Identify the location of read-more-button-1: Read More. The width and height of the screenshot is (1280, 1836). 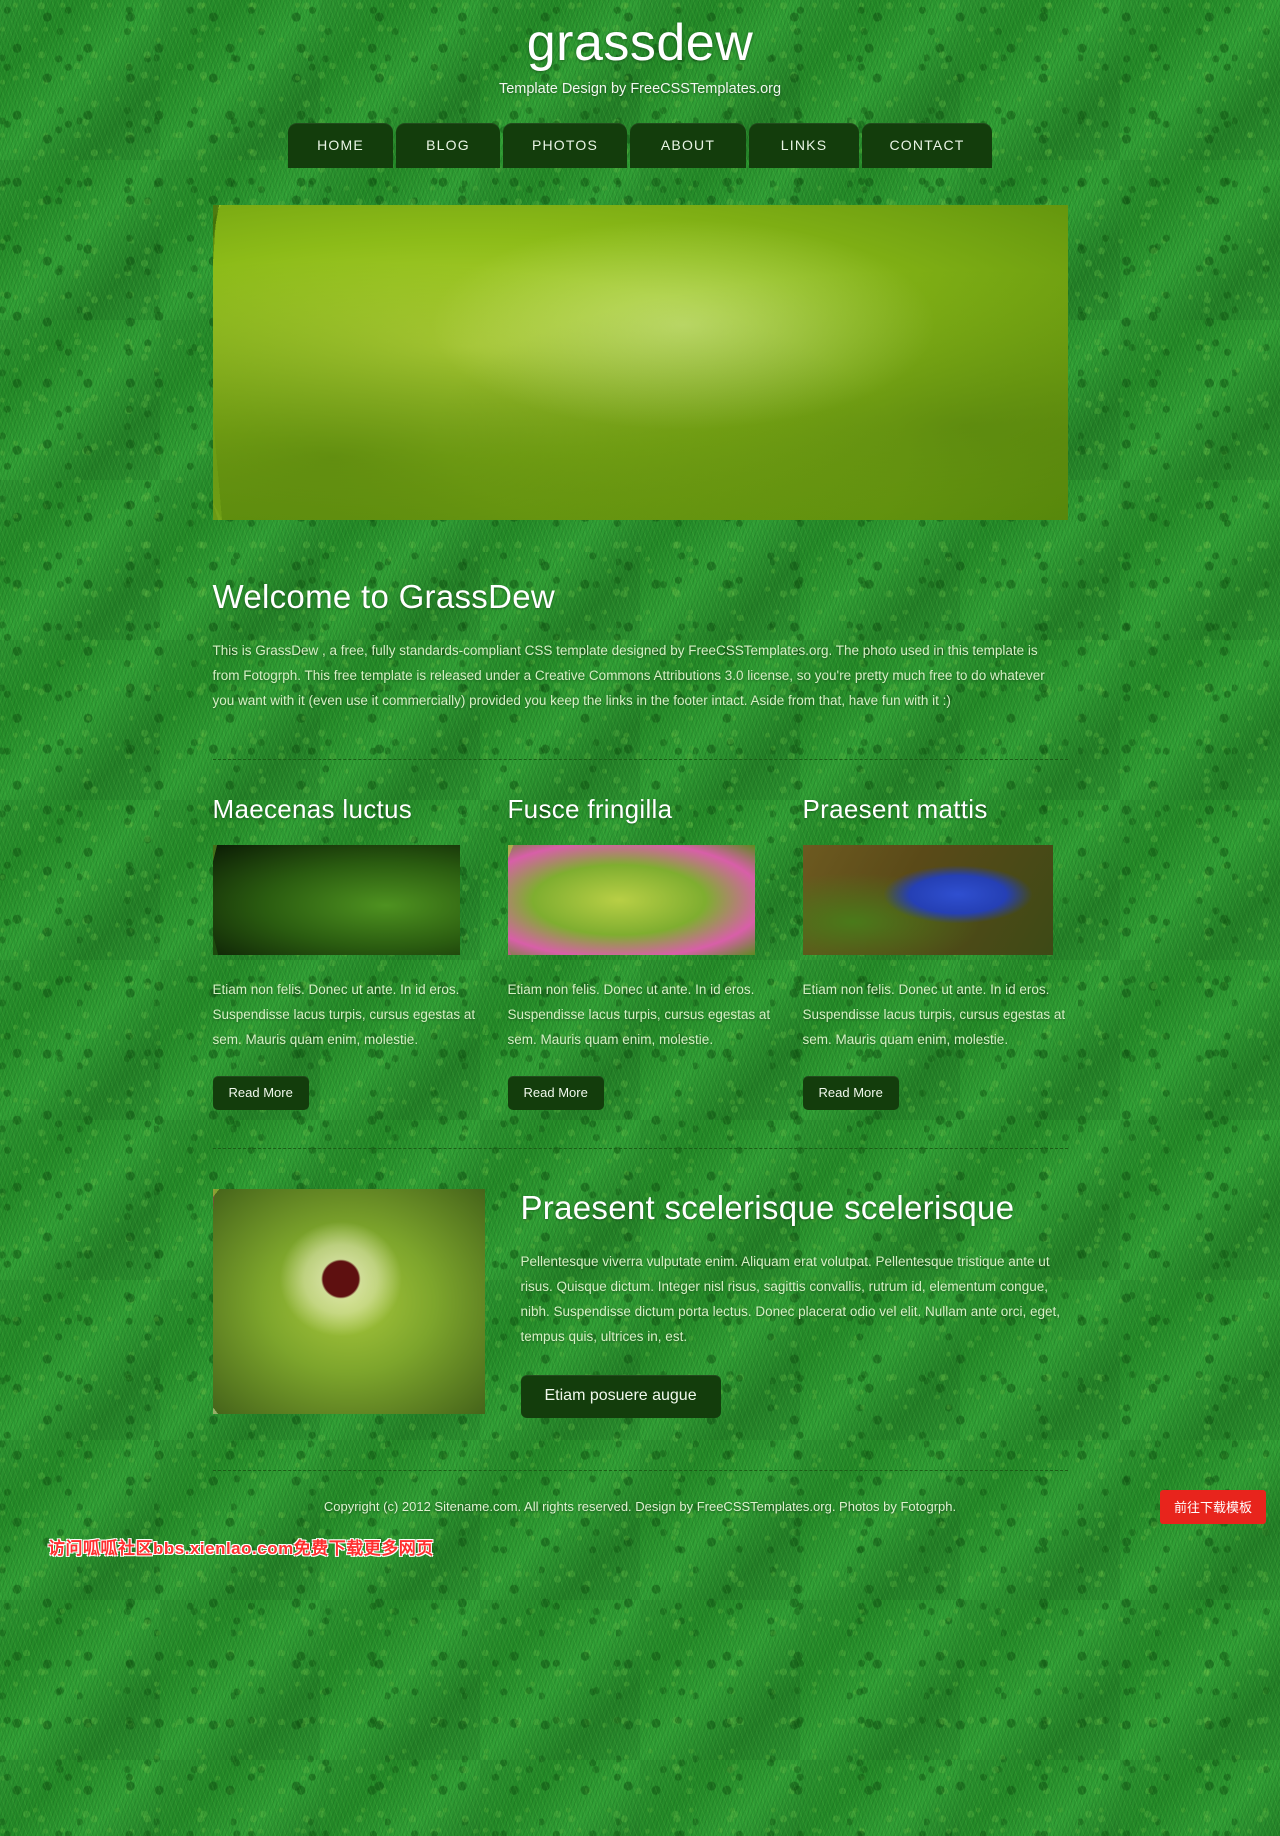
(260, 1092).